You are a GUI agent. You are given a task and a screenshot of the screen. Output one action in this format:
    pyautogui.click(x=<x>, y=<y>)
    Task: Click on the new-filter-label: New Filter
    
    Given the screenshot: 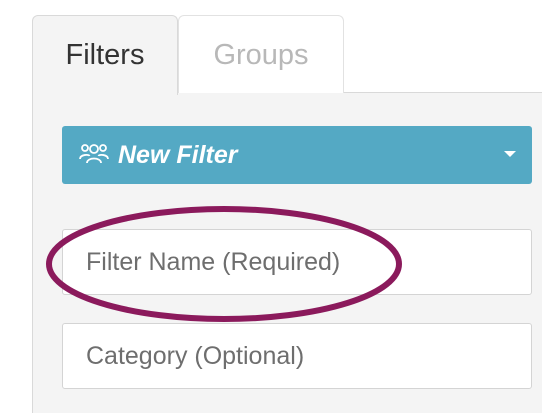 What is the action you would take?
    pyautogui.click(x=178, y=155)
    